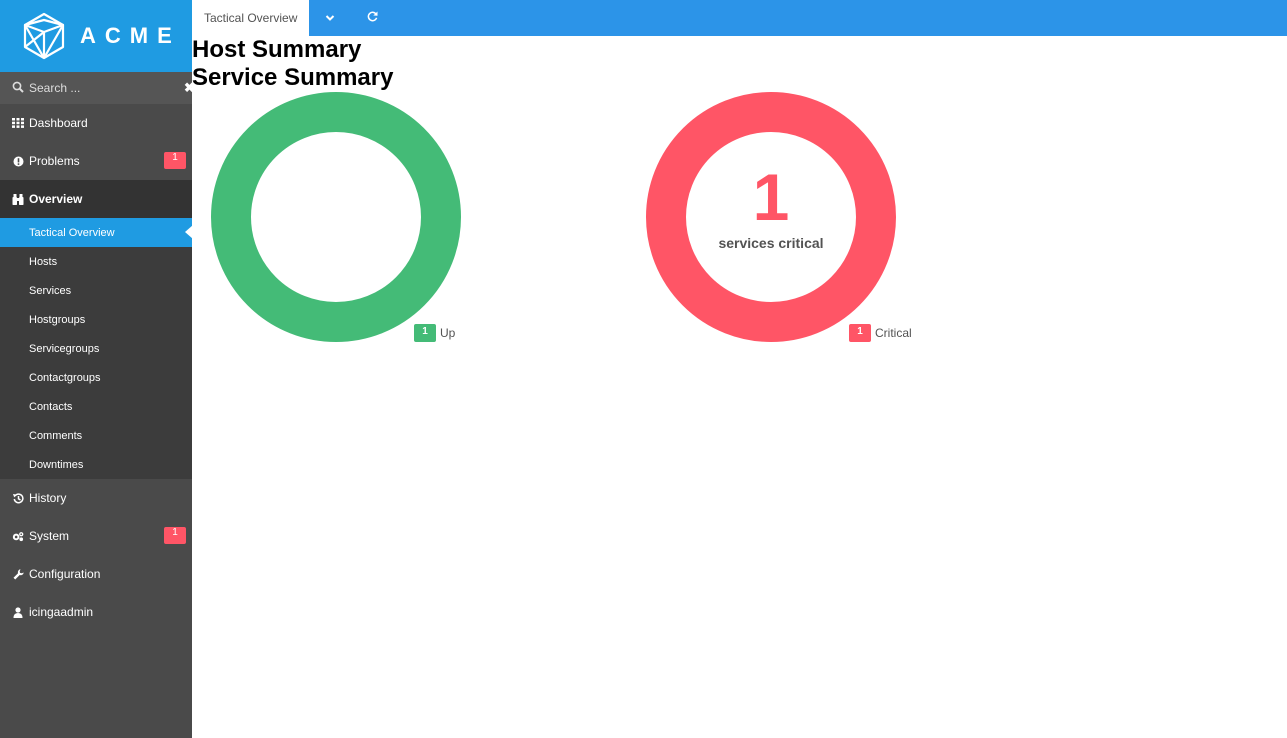 This screenshot has width=1287, height=738. Describe the element at coordinates (96, 612) in the screenshot. I see `nav-user: icingaadmin` at that location.